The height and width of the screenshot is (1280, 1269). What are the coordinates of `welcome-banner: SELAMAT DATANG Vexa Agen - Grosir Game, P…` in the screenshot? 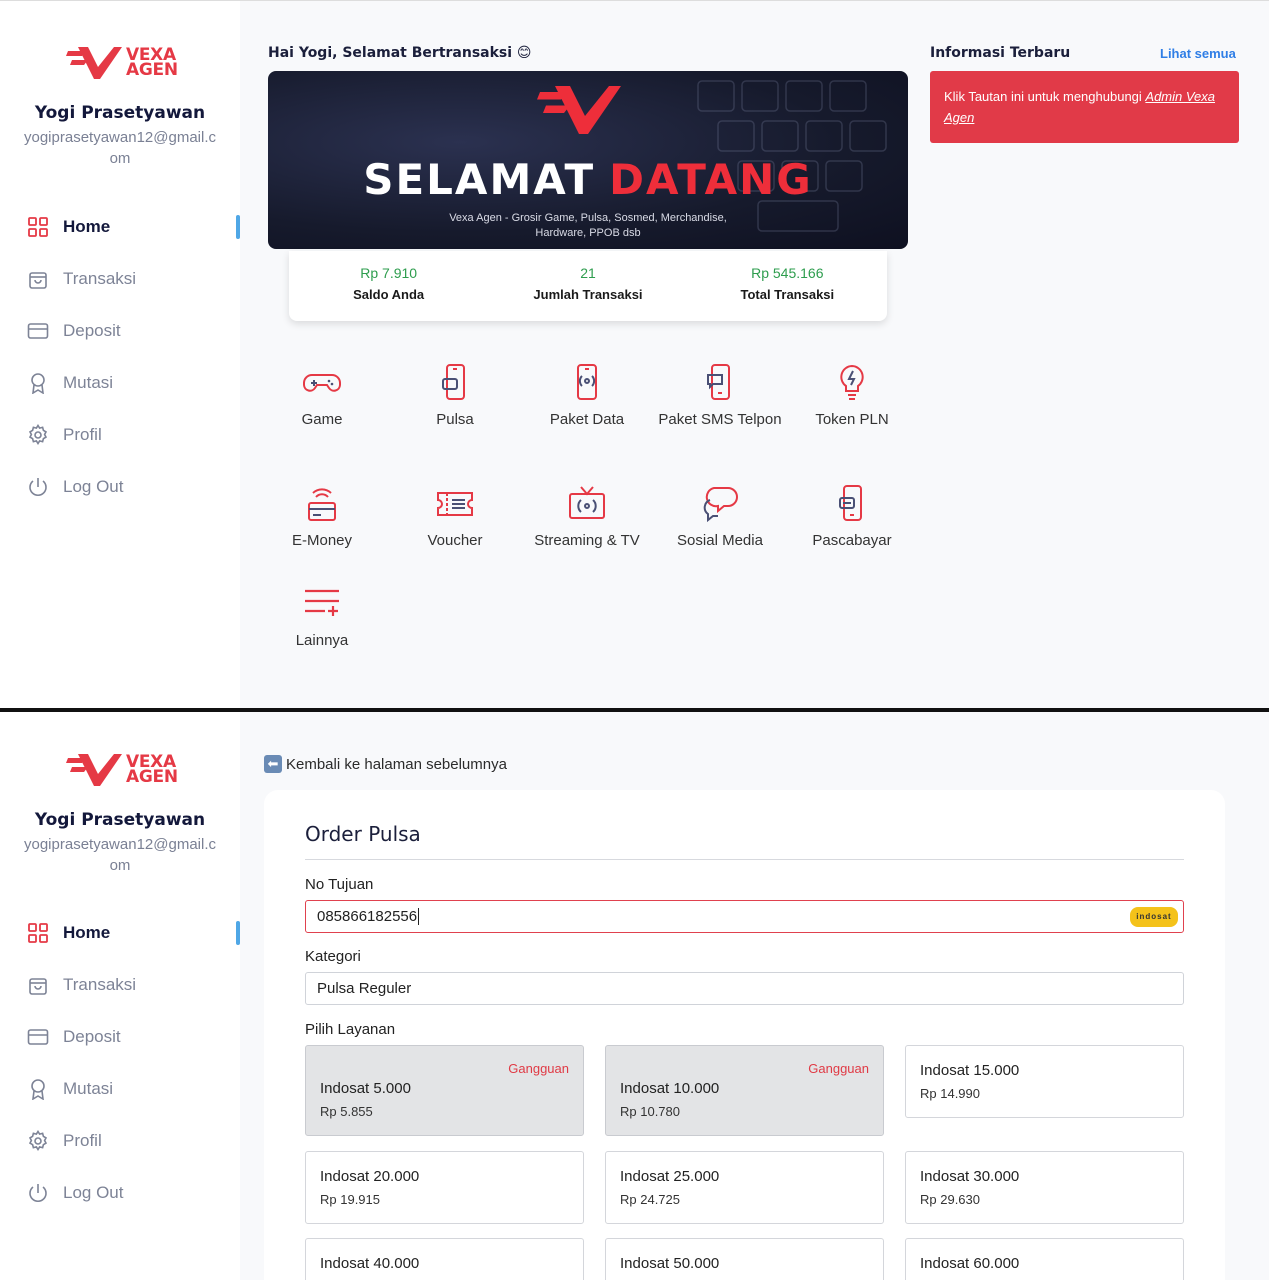 It's located at (588, 160).